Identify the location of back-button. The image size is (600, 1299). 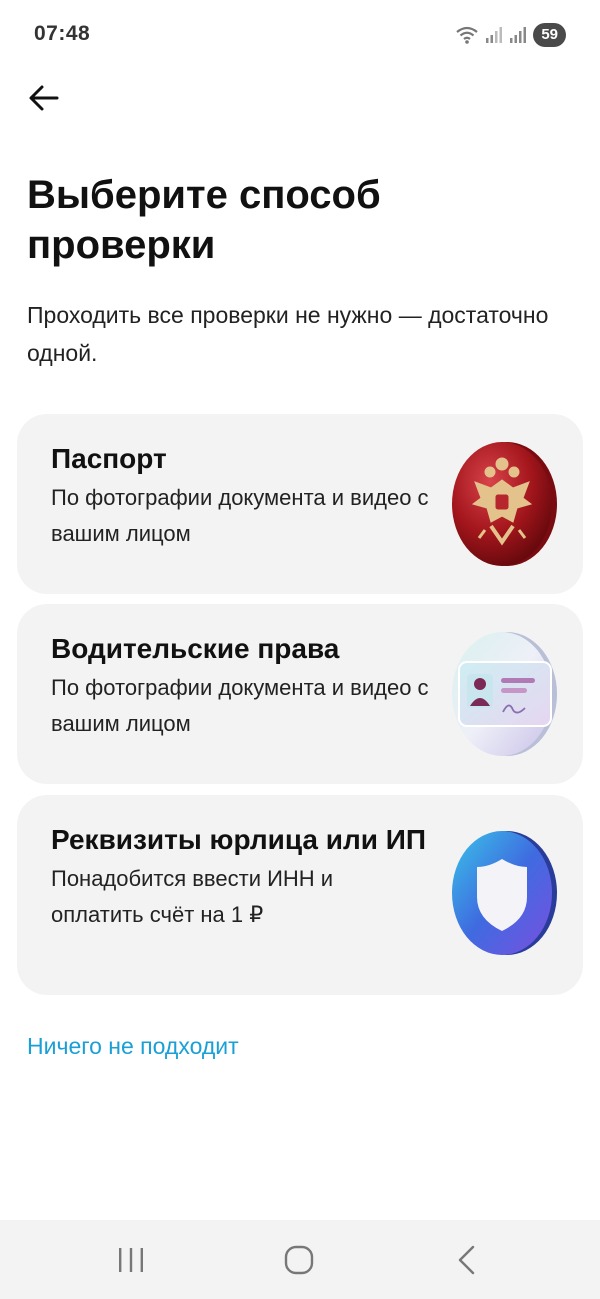
(44, 98).